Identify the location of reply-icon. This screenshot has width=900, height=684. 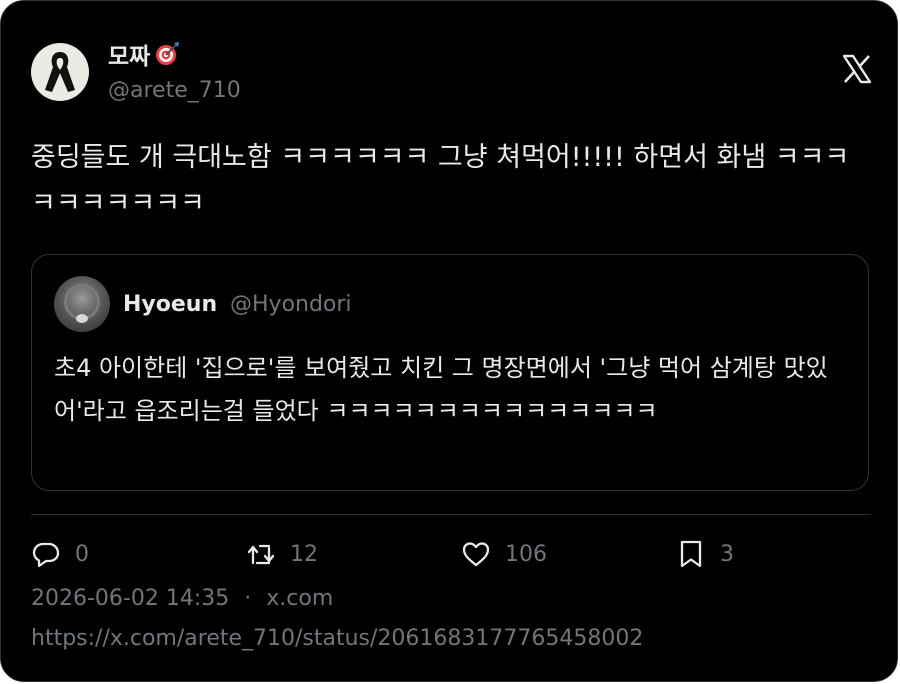
(46, 555).